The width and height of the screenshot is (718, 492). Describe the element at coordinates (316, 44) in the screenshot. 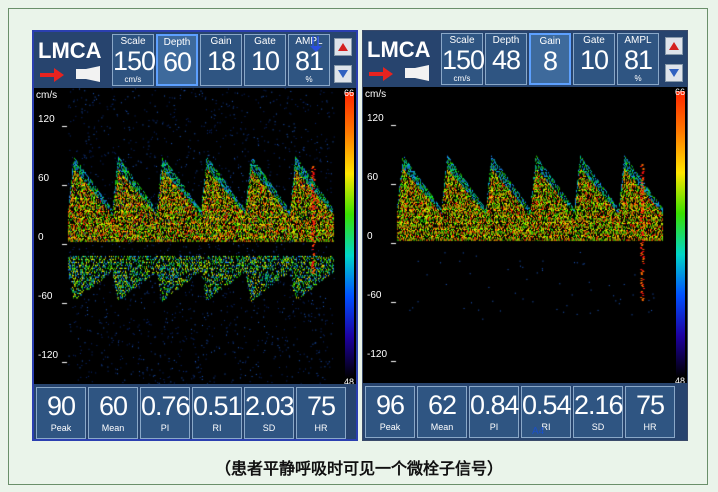

I see `embolus-marker-icon` at that location.